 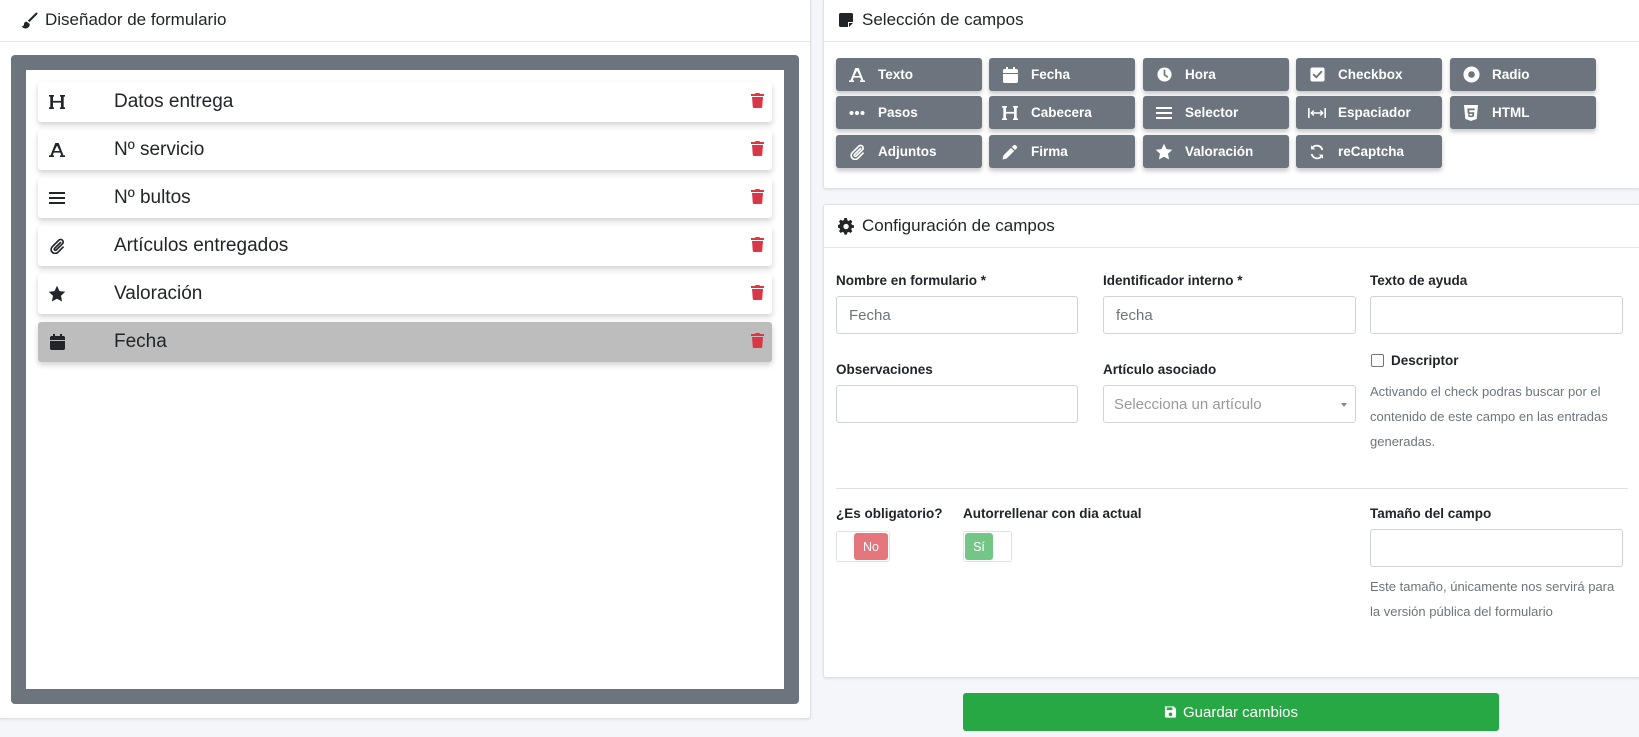 I want to click on descriptor-checkbox, so click(x=1377, y=360).